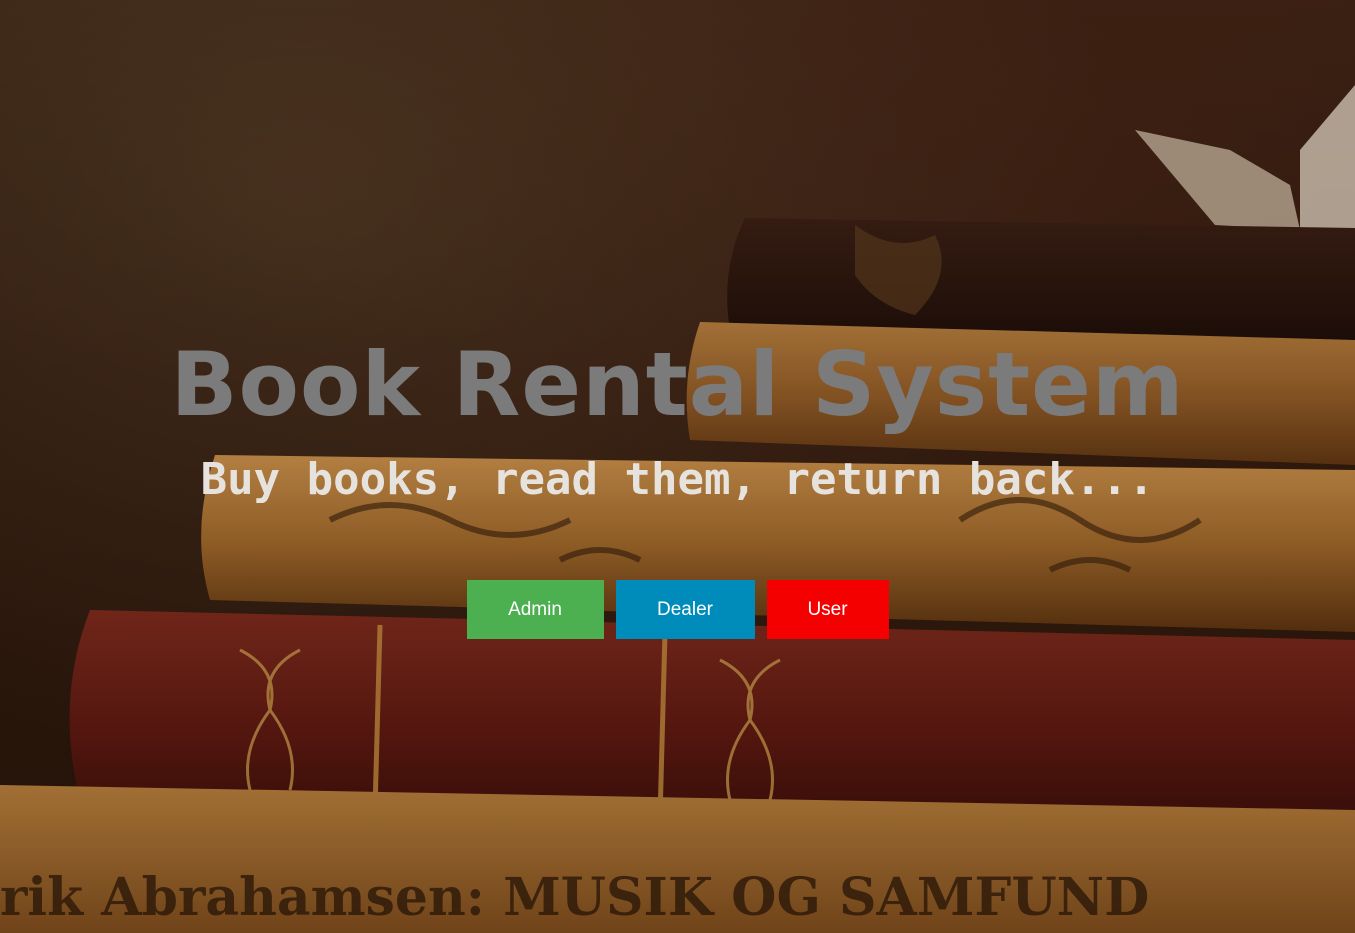 This screenshot has width=1355, height=933. Describe the element at coordinates (535, 609) in the screenshot. I see `admin-button: Admin` at that location.